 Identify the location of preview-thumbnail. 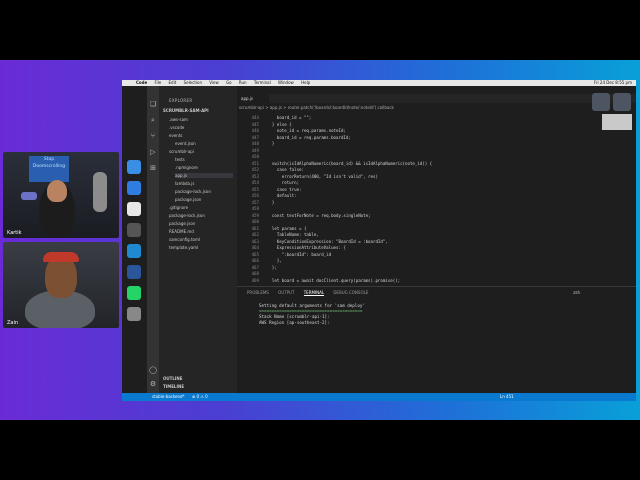
(617, 122).